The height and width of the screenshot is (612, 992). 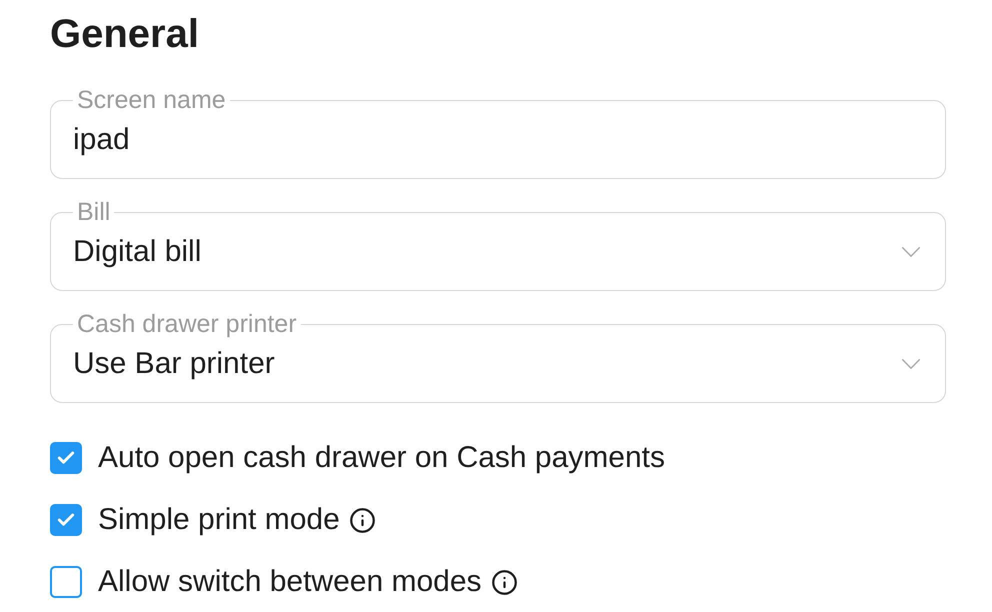 I want to click on field-label: Bill, so click(x=94, y=212).